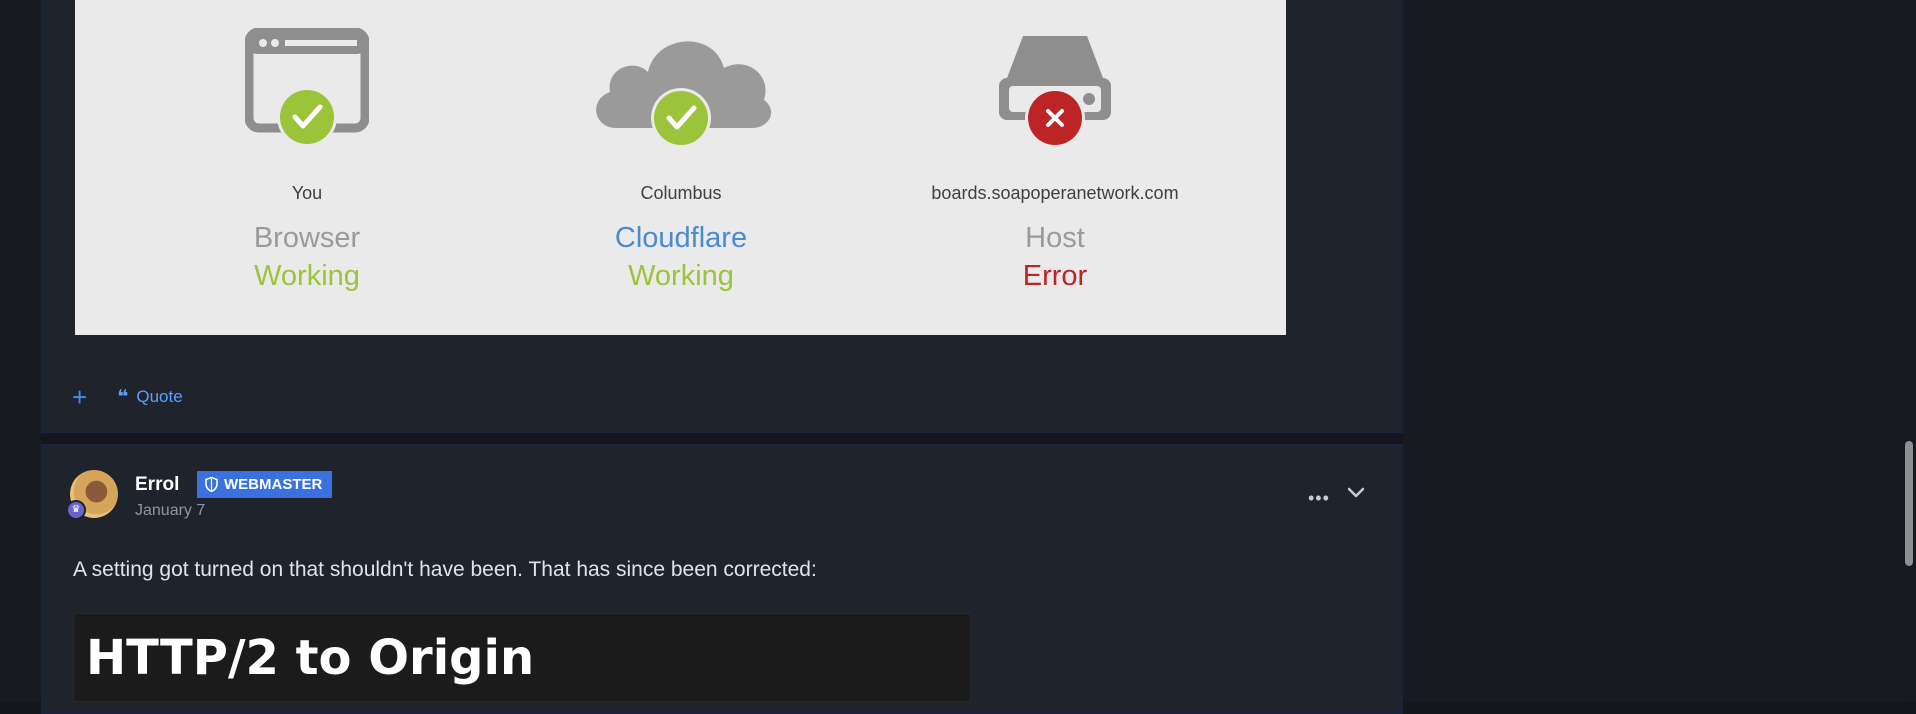  I want to click on chevron-down-icon, so click(1356, 495).